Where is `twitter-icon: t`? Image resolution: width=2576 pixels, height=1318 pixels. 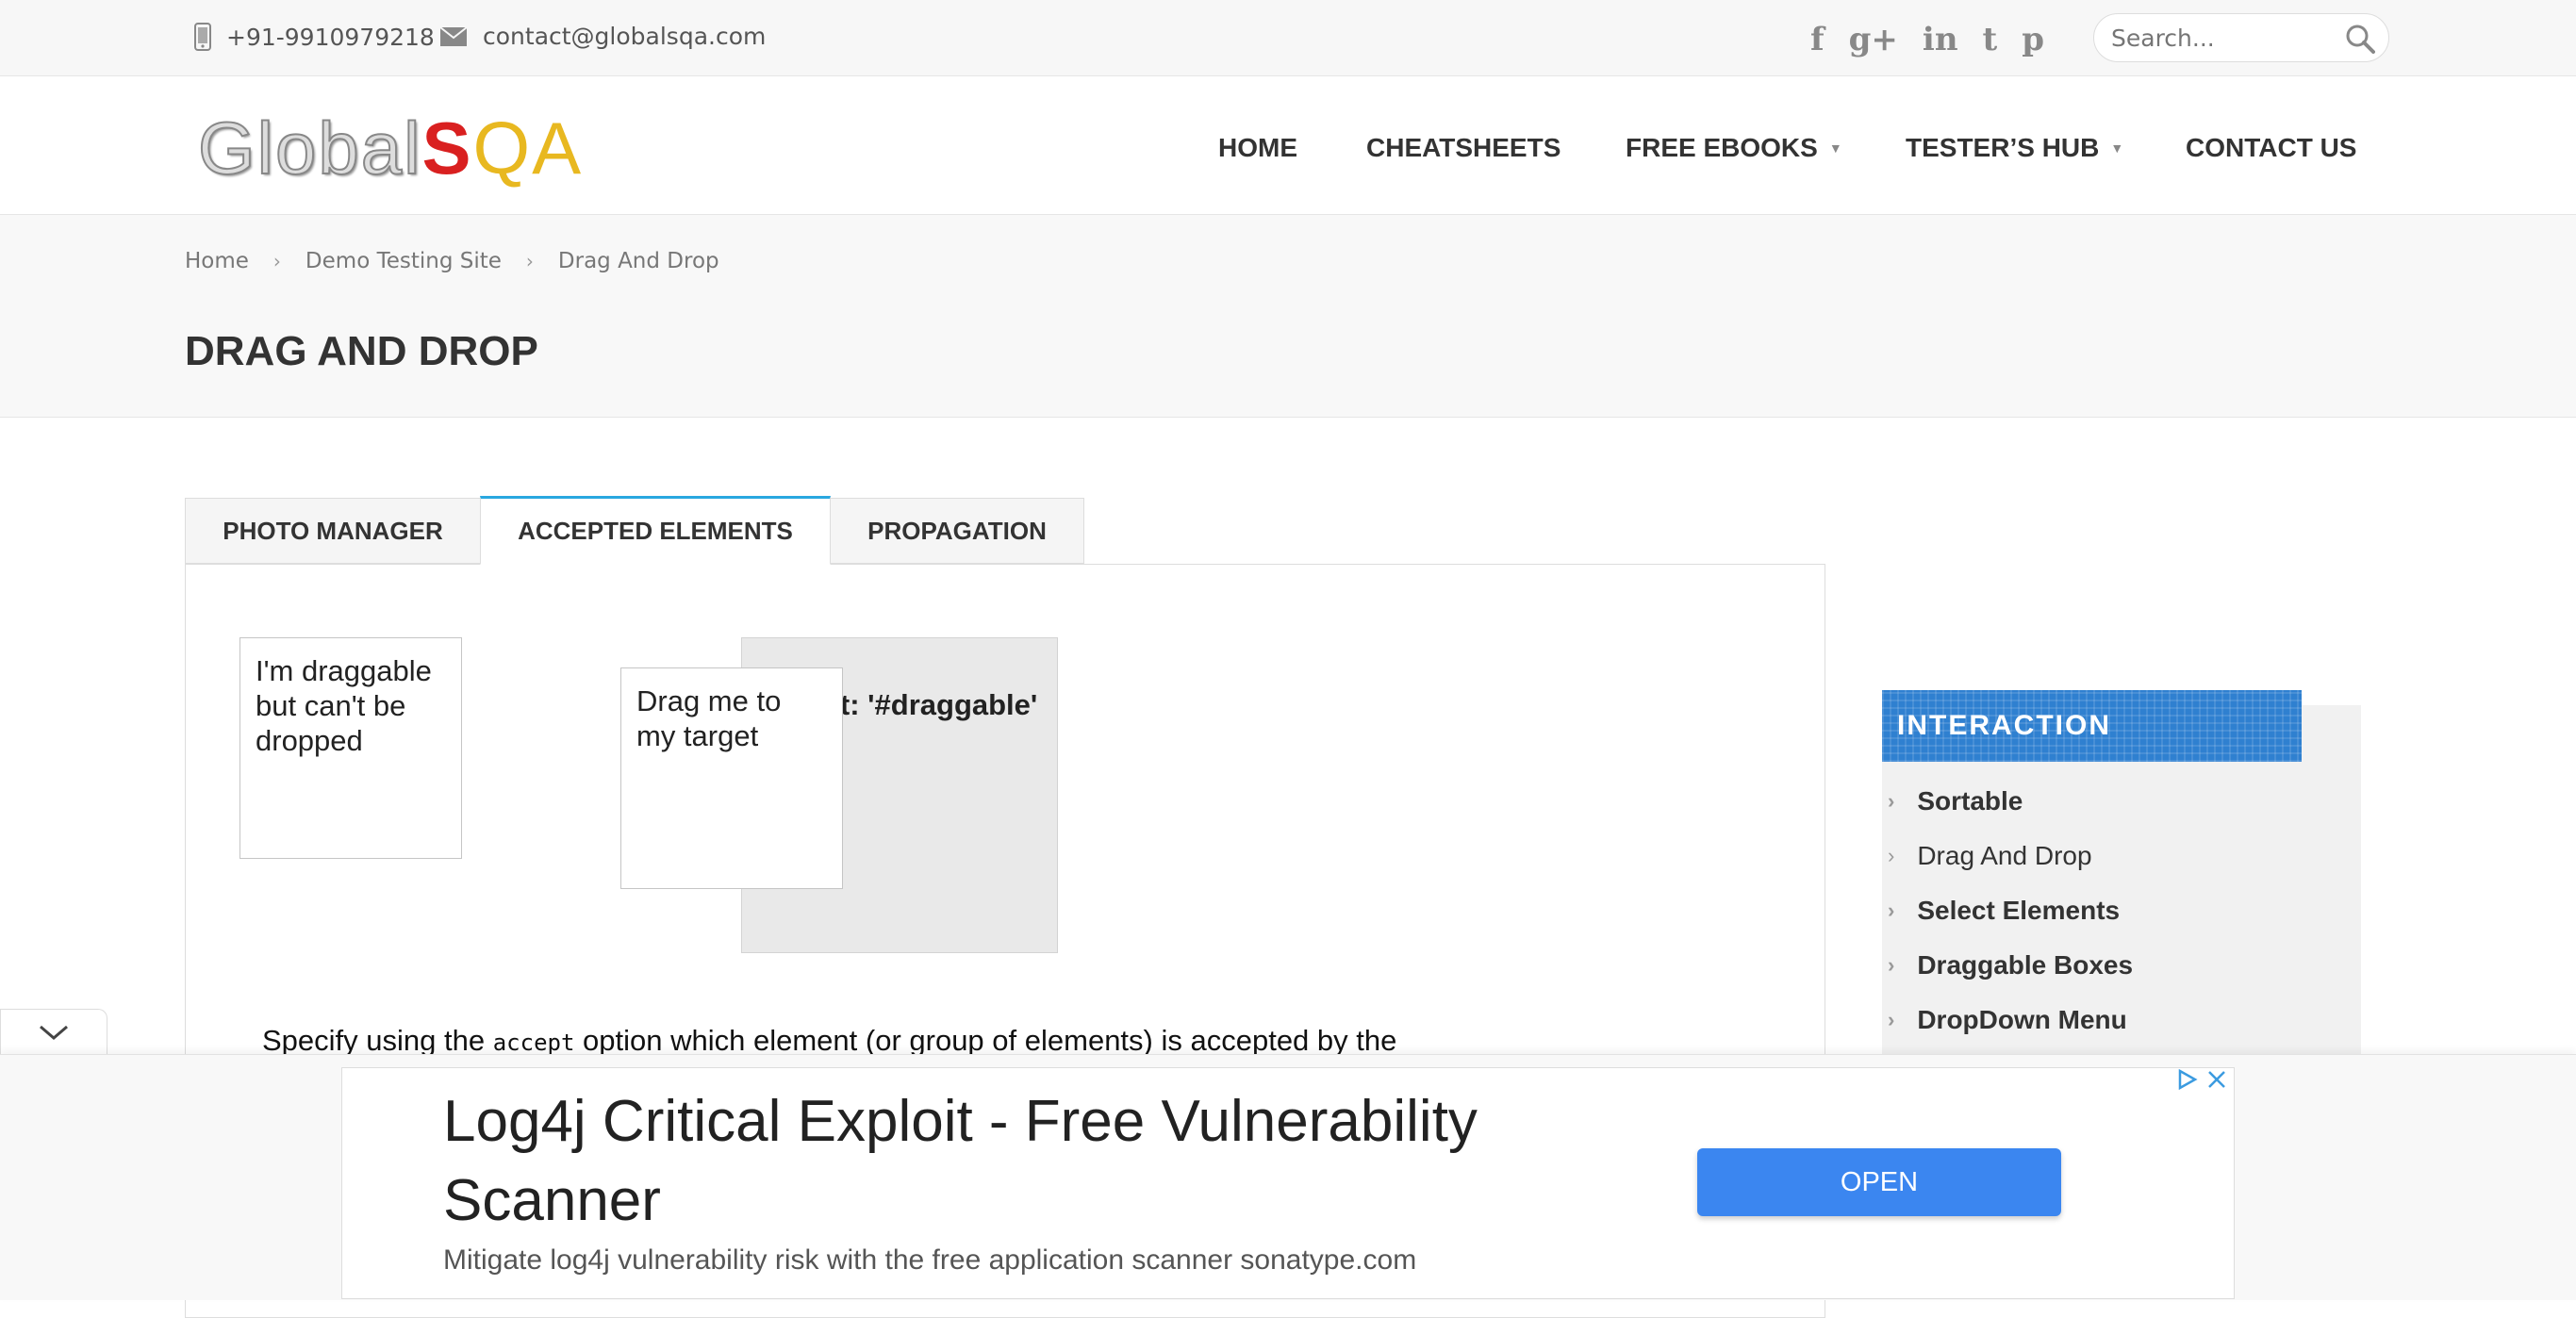 twitter-icon: t is located at coordinates (1990, 39).